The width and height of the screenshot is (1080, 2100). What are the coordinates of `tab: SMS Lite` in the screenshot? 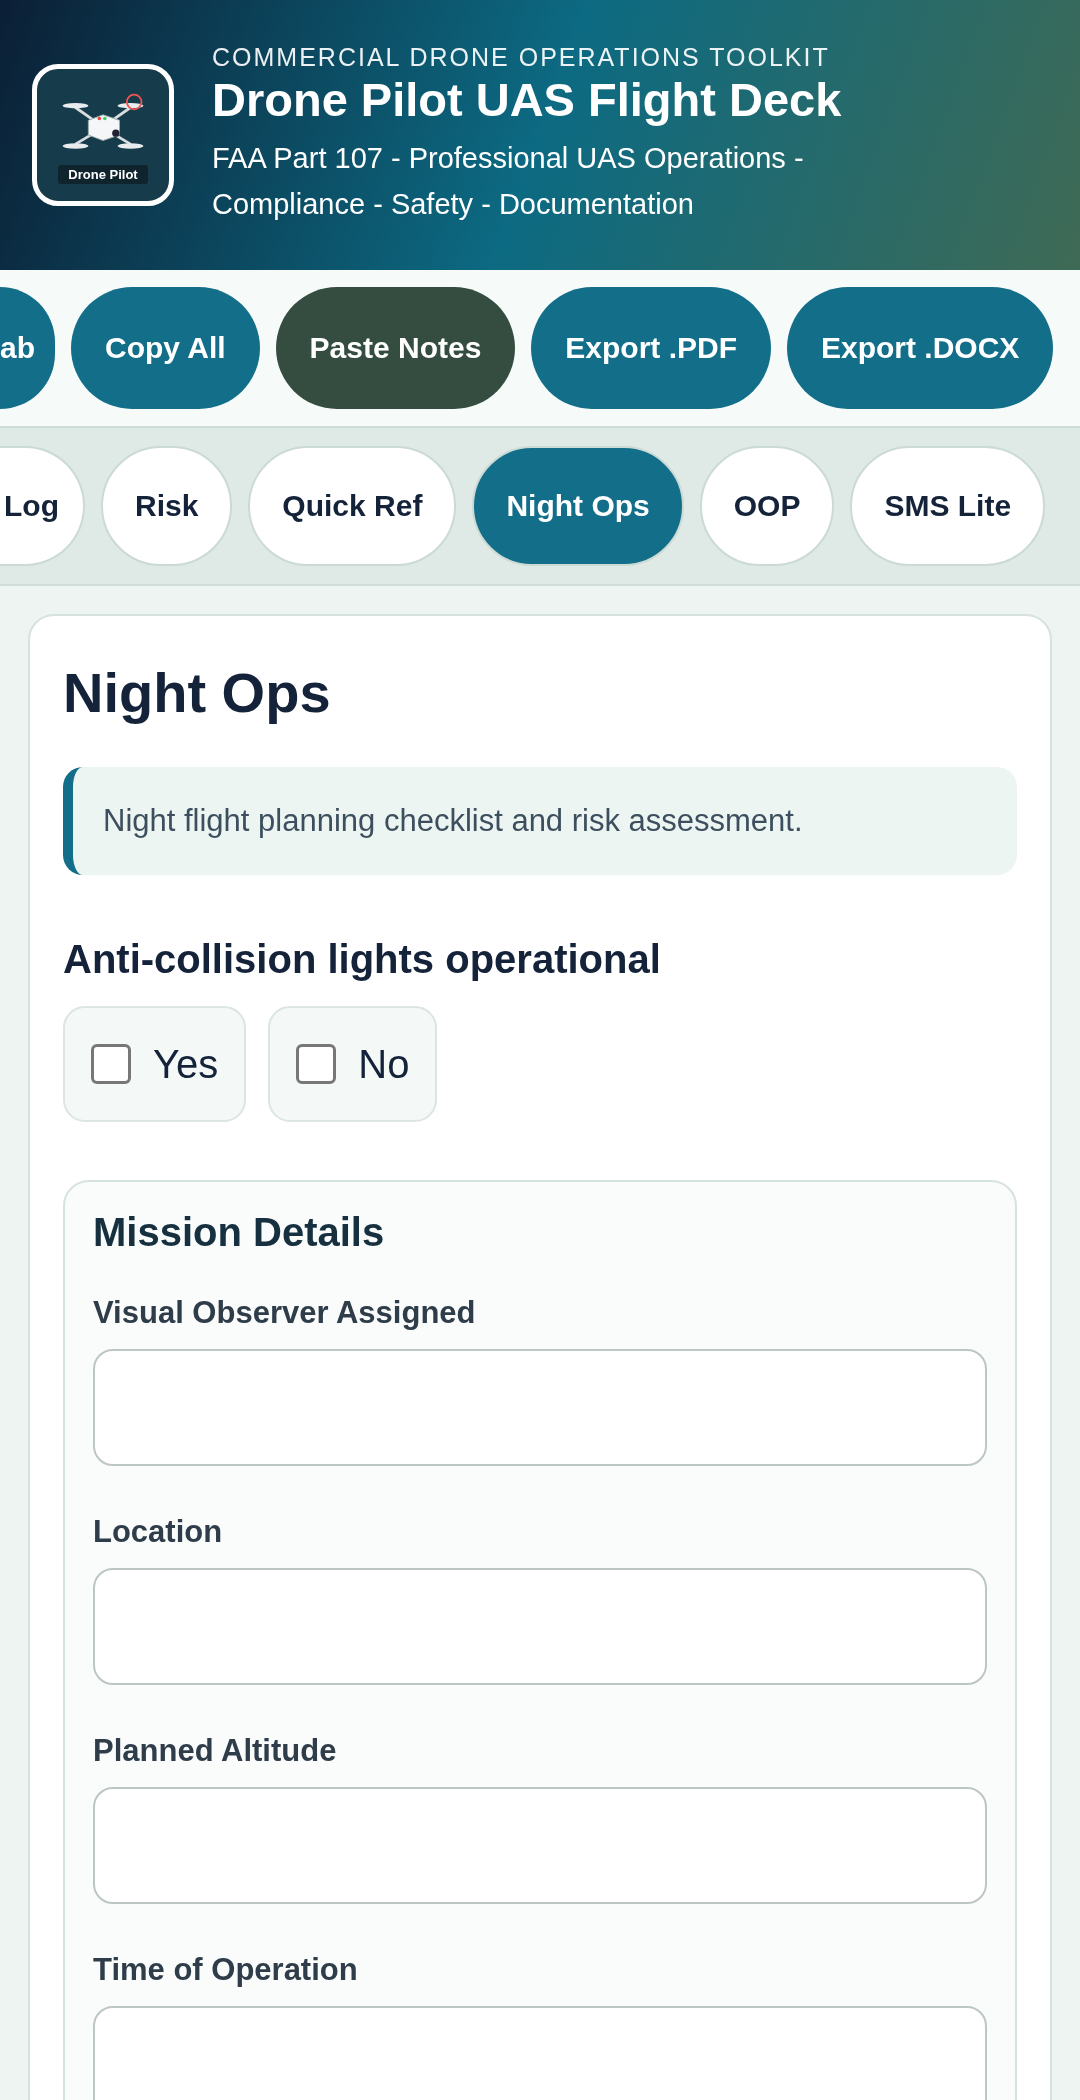 It's located at (948, 506).